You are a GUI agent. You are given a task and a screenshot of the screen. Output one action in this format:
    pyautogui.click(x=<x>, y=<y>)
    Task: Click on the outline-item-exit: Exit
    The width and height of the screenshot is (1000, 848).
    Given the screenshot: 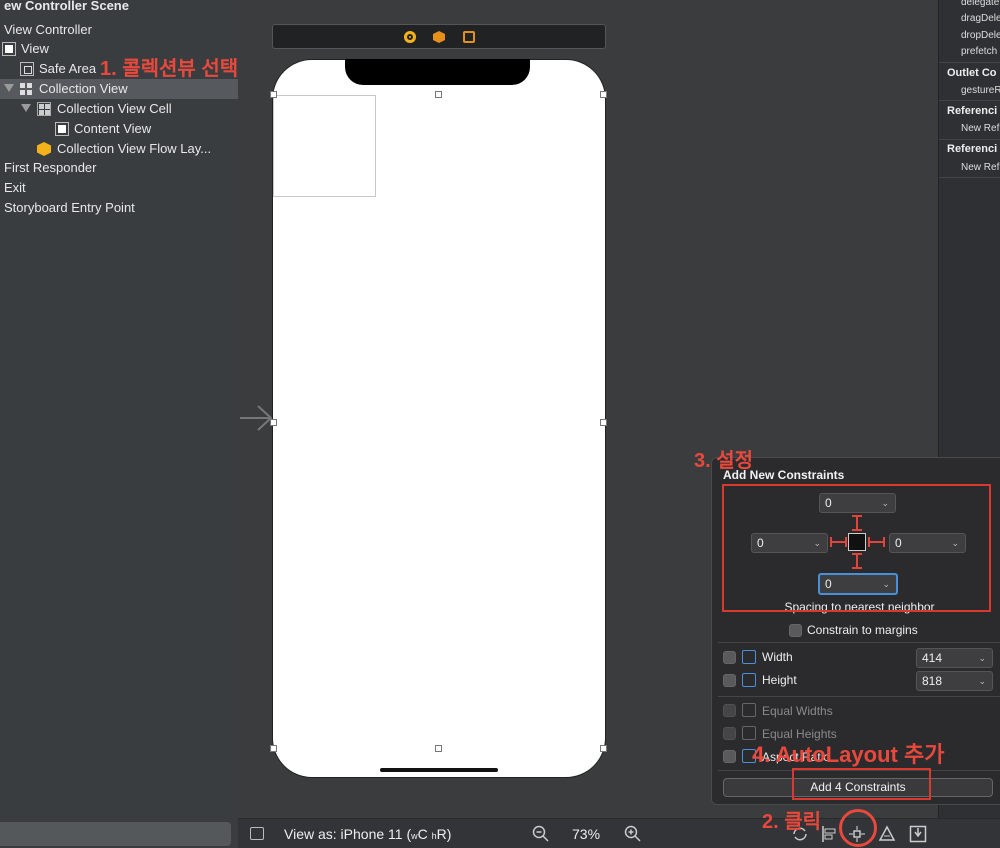 What is the action you would take?
    pyautogui.click(x=119, y=188)
    